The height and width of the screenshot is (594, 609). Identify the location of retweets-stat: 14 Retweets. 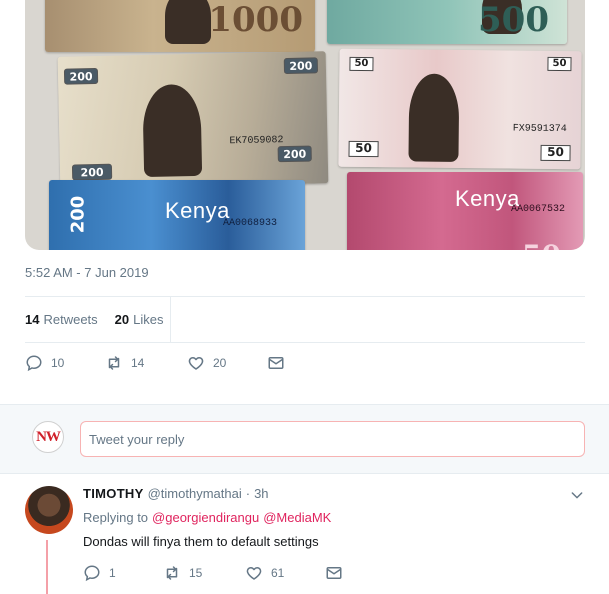
(66, 319).